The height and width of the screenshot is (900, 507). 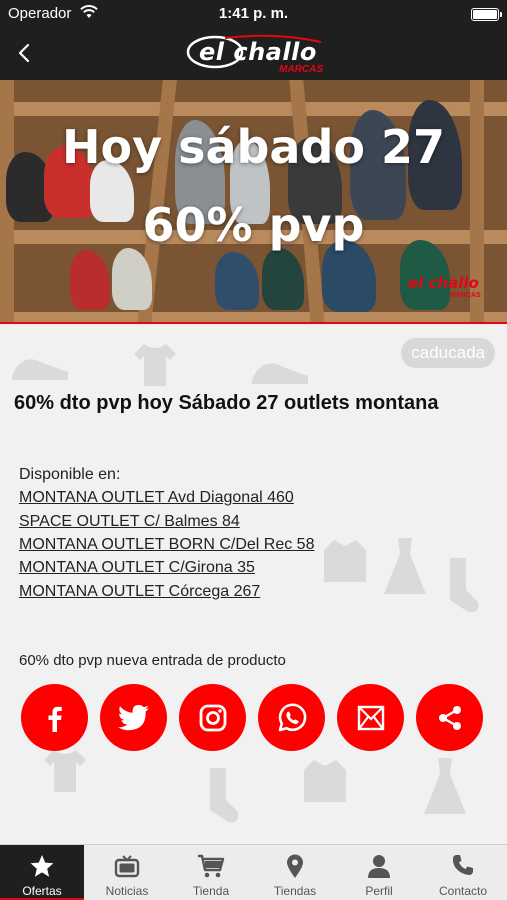 What do you see at coordinates (156, 498) in the screenshot?
I see `store-link-diagonal: MONTANA OUTLET Avd Diagonal 460` at bounding box center [156, 498].